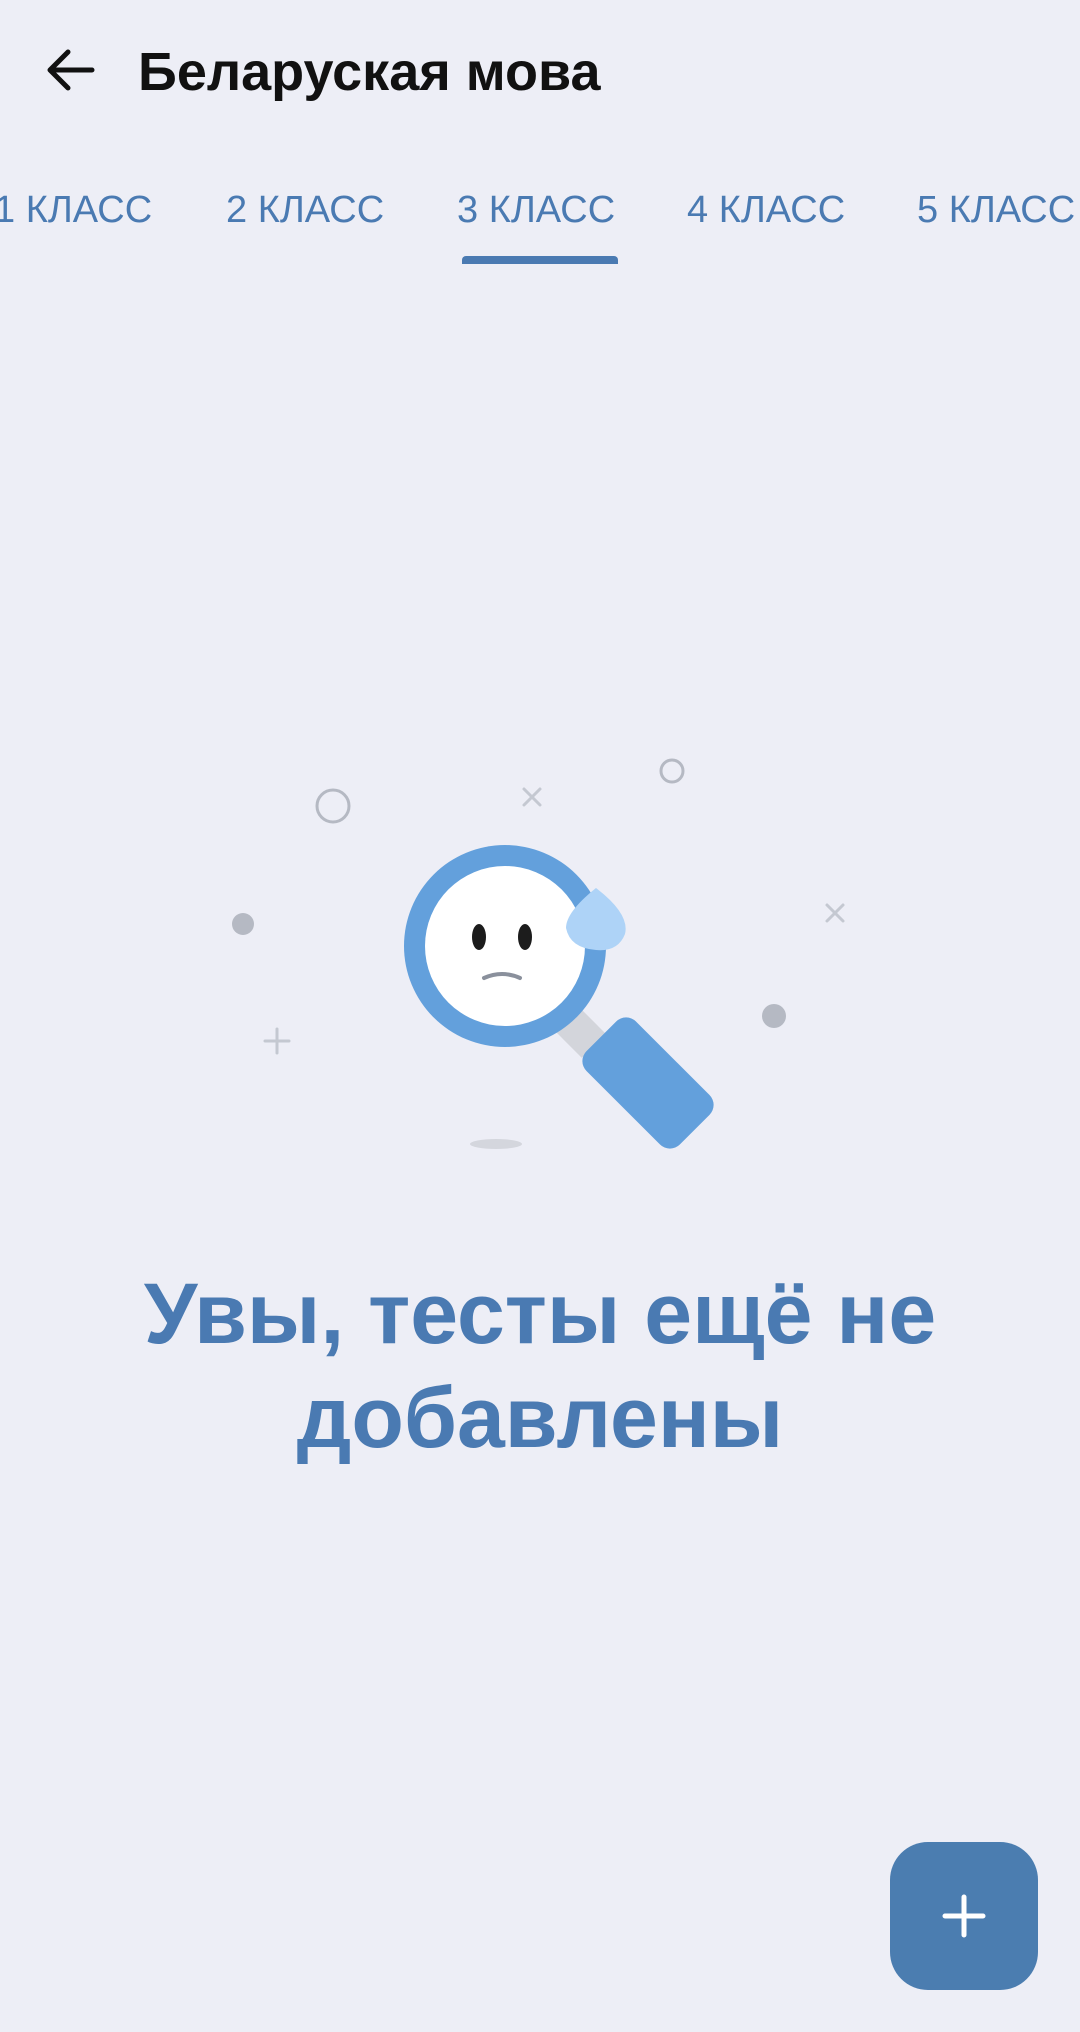 The image size is (1080, 2032). I want to click on decor-circle-top, so click(672, 771).